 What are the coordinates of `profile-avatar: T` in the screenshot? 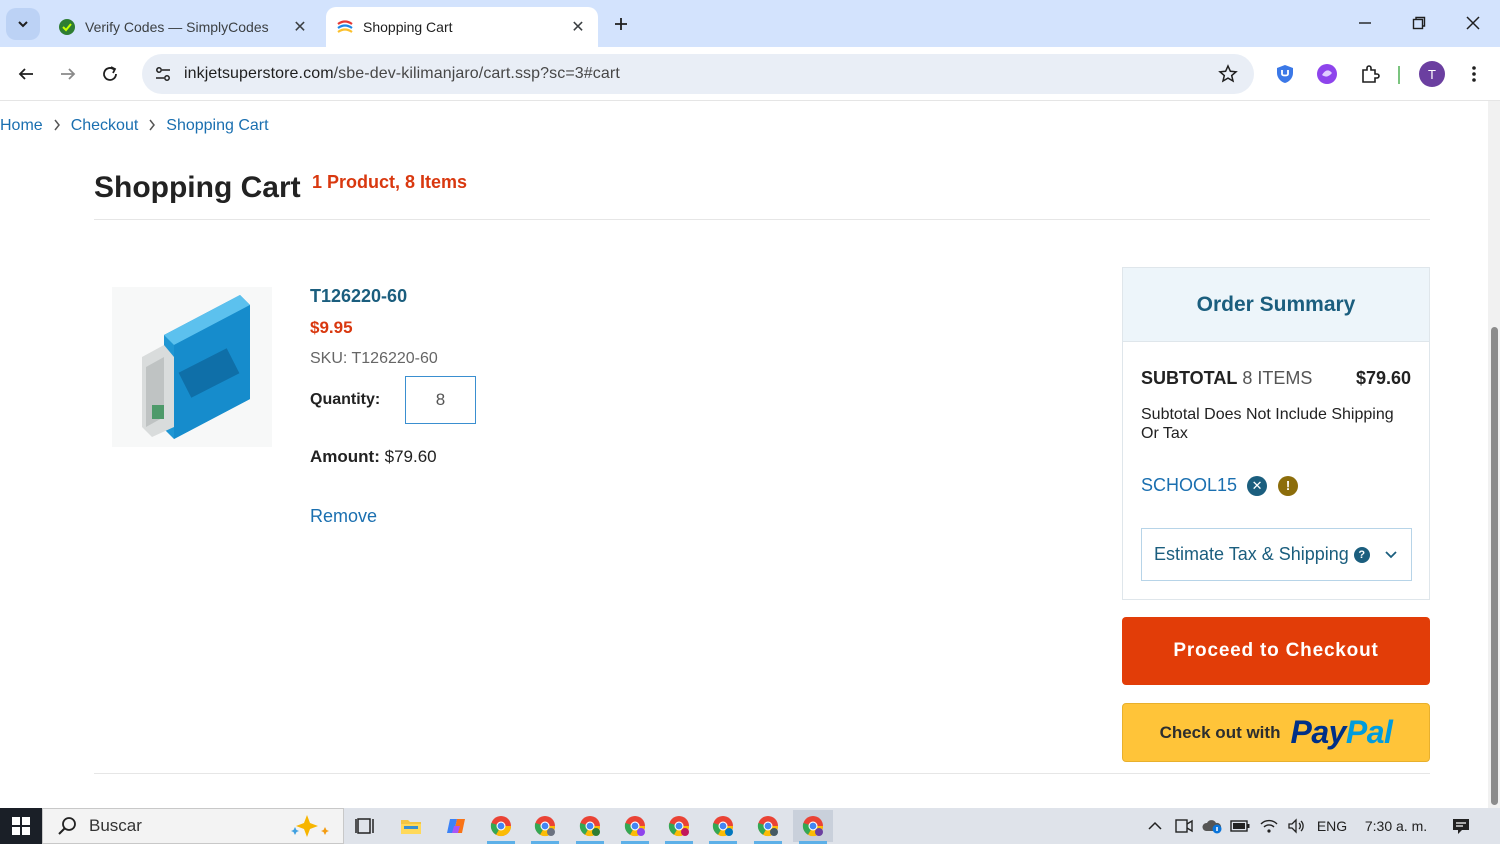 It's located at (1432, 74).